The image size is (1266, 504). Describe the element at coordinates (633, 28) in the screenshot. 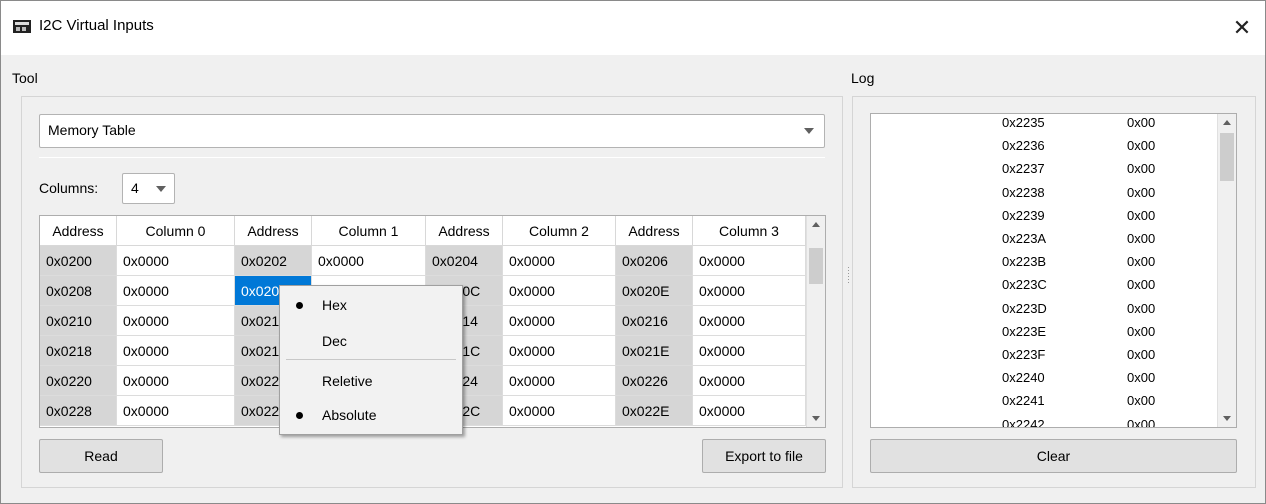

I see `title-bar: I2C Virtual Inputs ✕` at that location.